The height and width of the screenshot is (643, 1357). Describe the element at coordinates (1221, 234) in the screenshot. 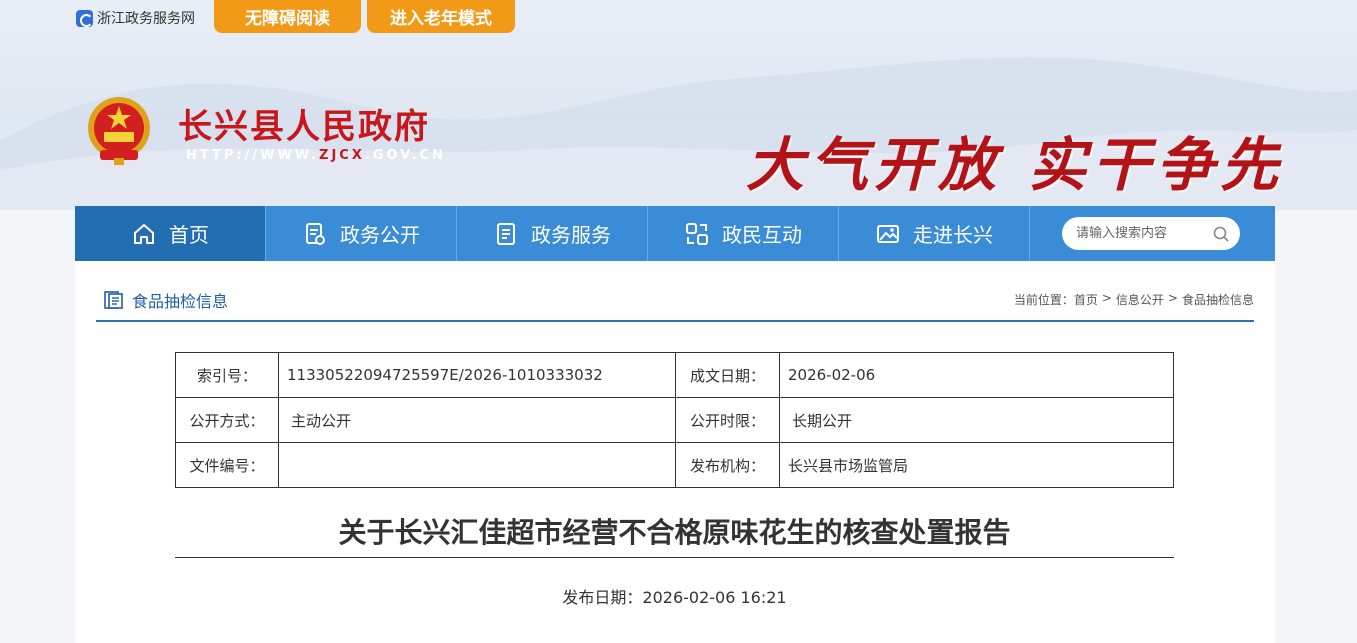

I see `search-icon` at that location.